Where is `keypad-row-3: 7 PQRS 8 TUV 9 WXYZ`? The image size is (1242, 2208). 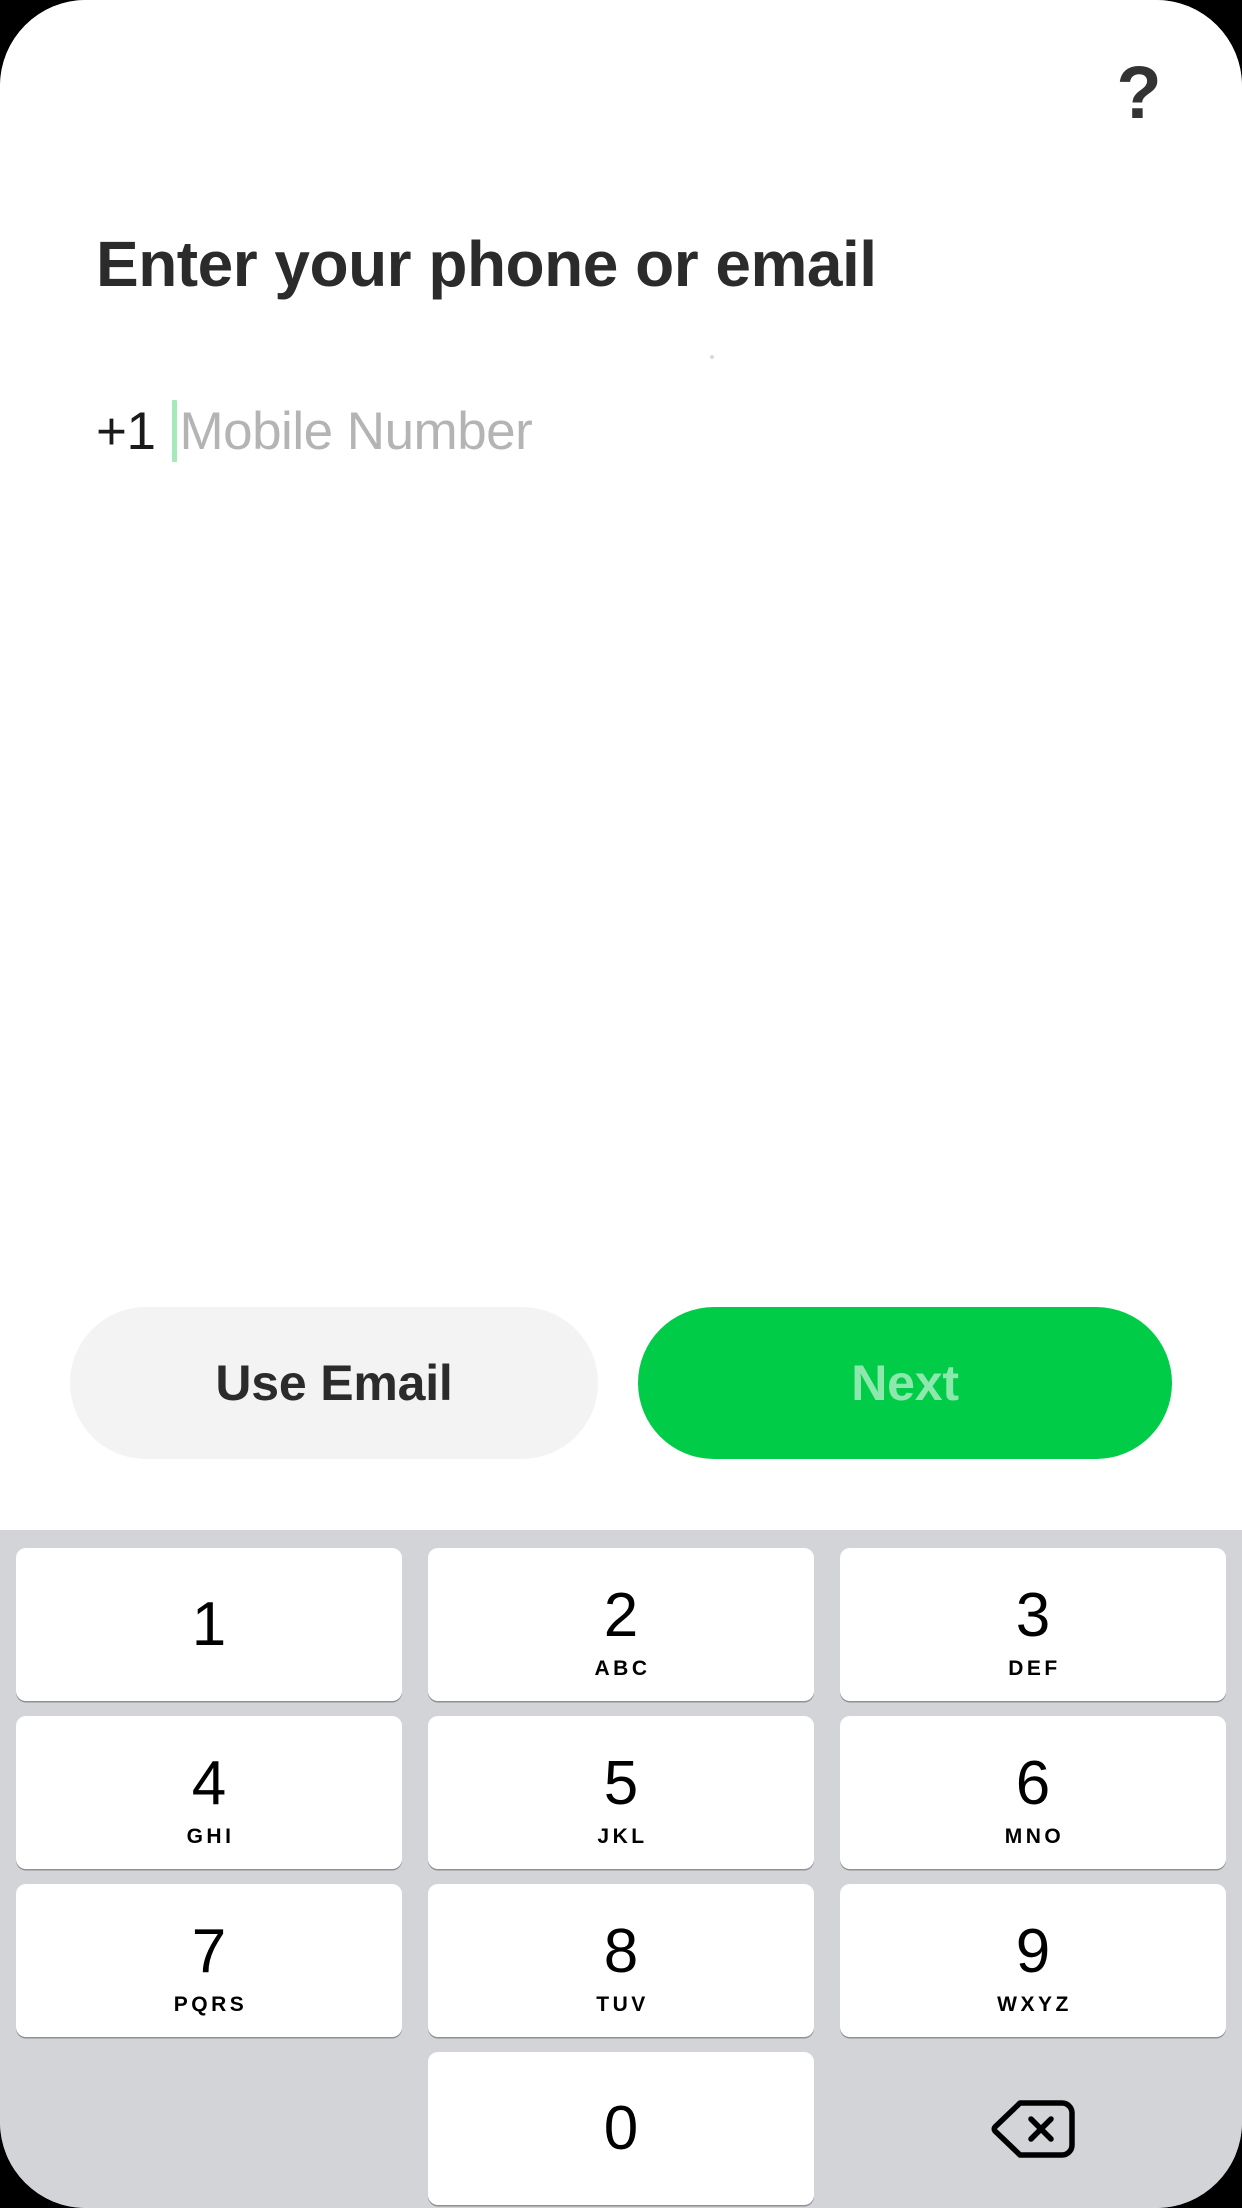
keypad-row-3: 7 PQRS 8 TUV 9 WXYZ is located at coordinates (621, 1960).